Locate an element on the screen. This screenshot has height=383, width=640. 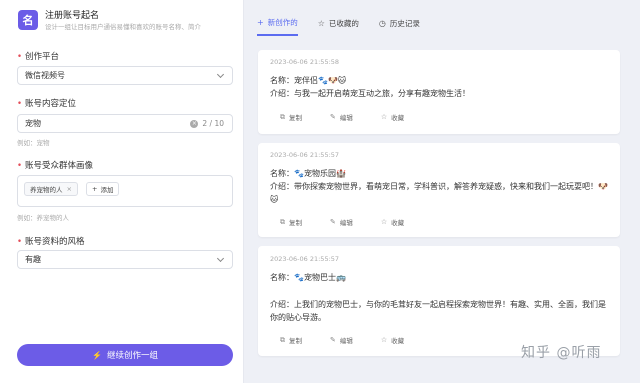
result-tabs: + 新创作的 ☆ 已收藏的 ◷ 历史记录 is located at coordinates (348, 26).